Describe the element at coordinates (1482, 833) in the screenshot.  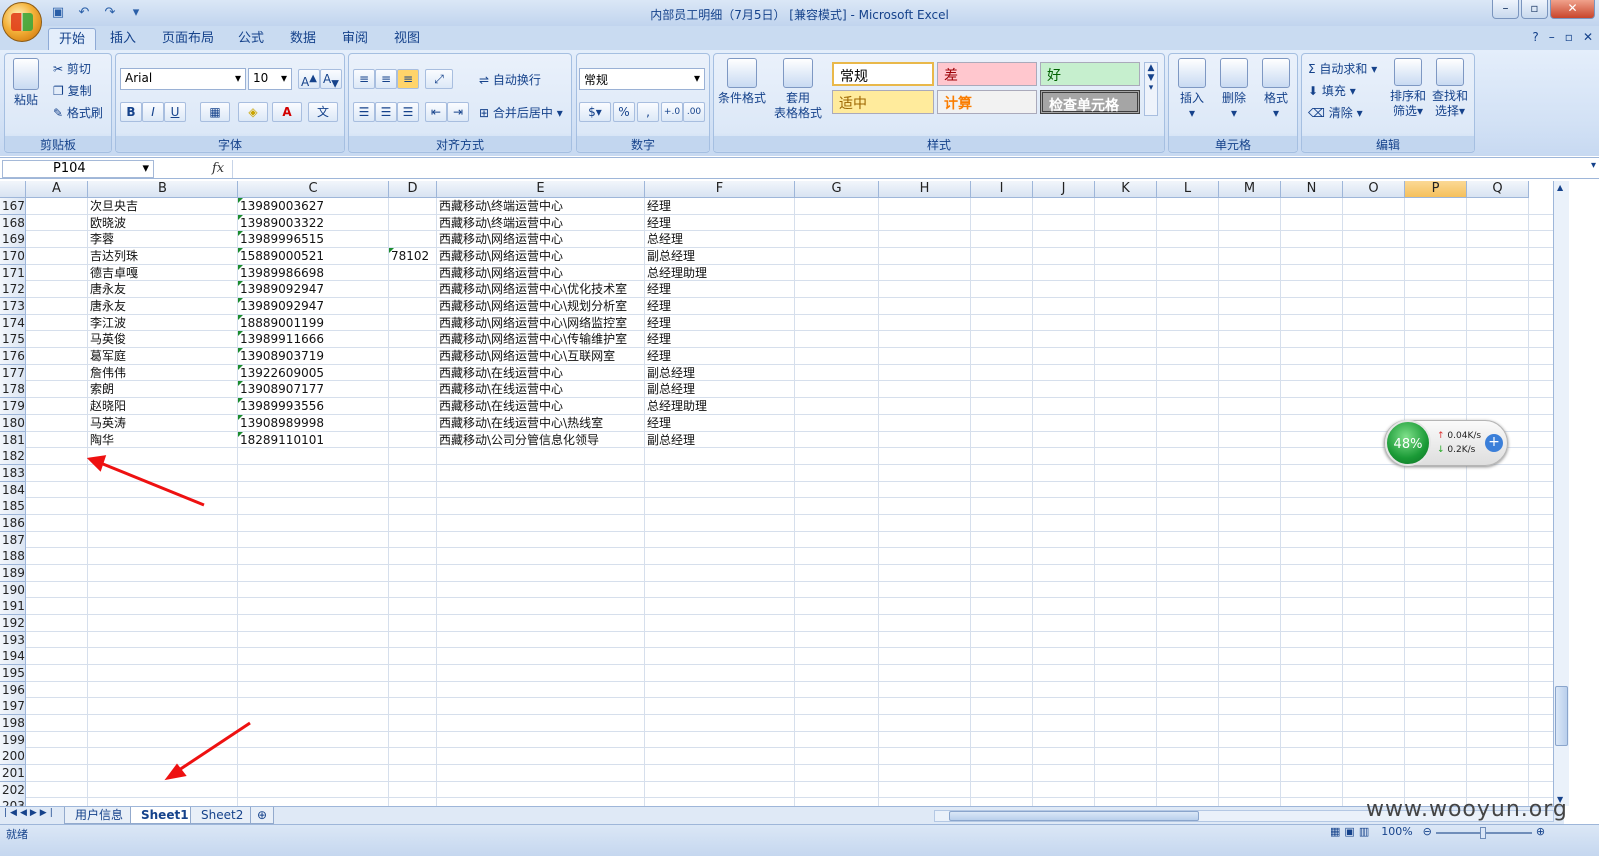
I see `zoom-slider-thumb` at that location.